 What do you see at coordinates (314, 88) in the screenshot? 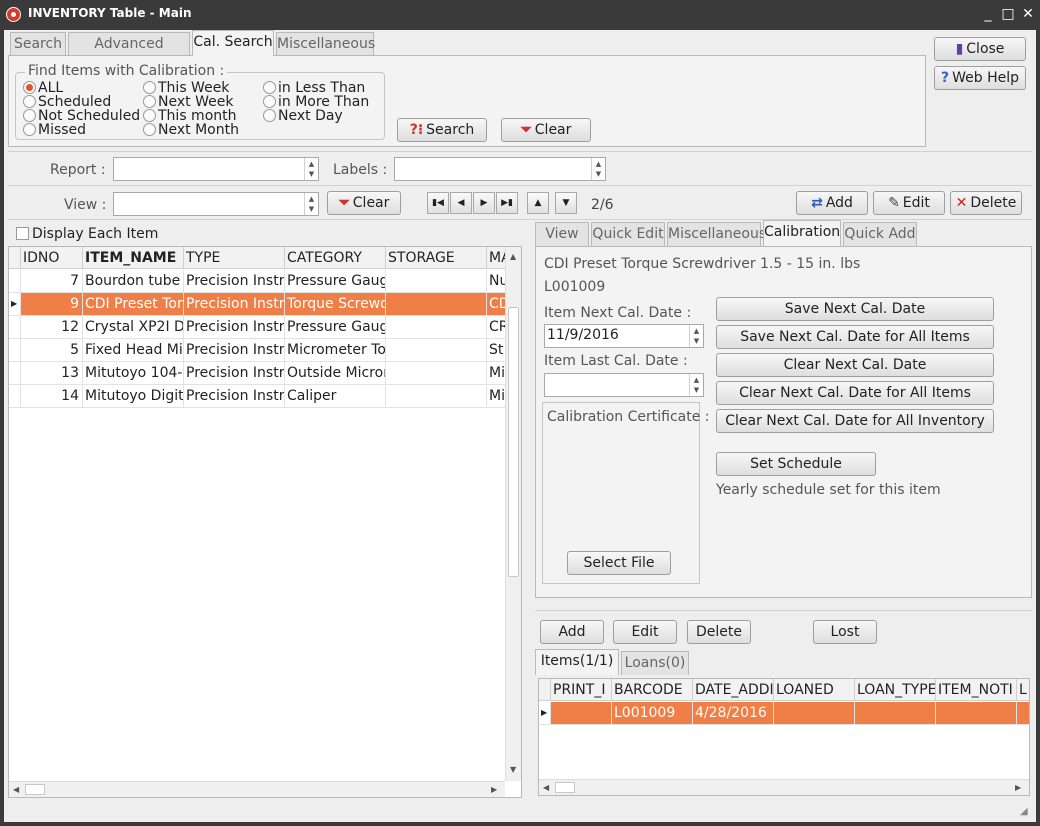
I see `radio-in-less-than: in Less Than` at bounding box center [314, 88].